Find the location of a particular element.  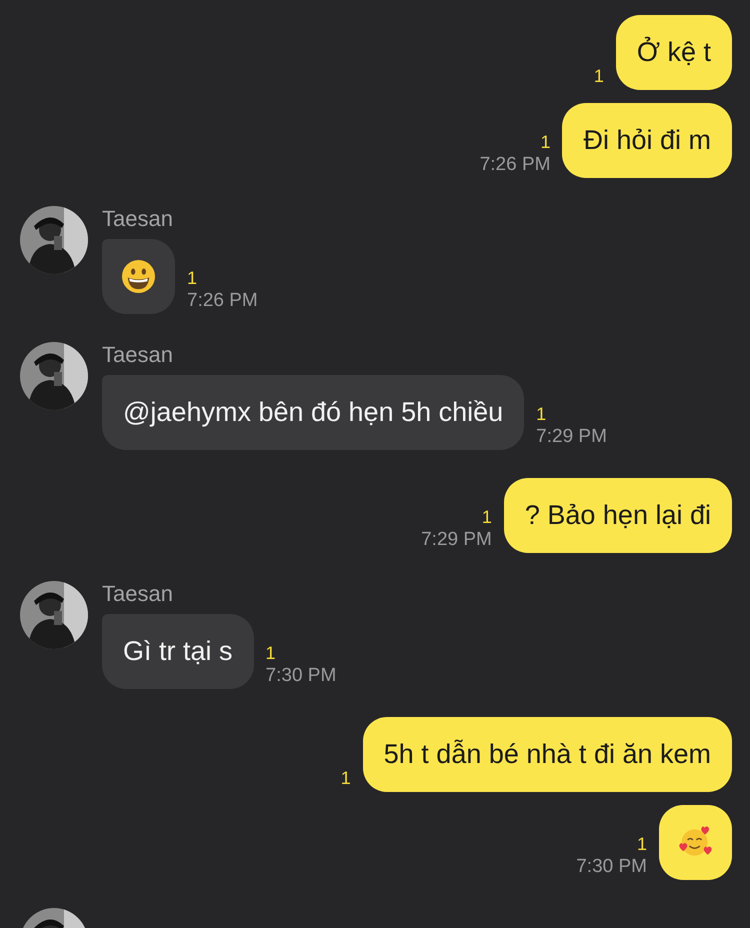

message-bubble: ? Bảo hẹn lại đi is located at coordinates (618, 515).